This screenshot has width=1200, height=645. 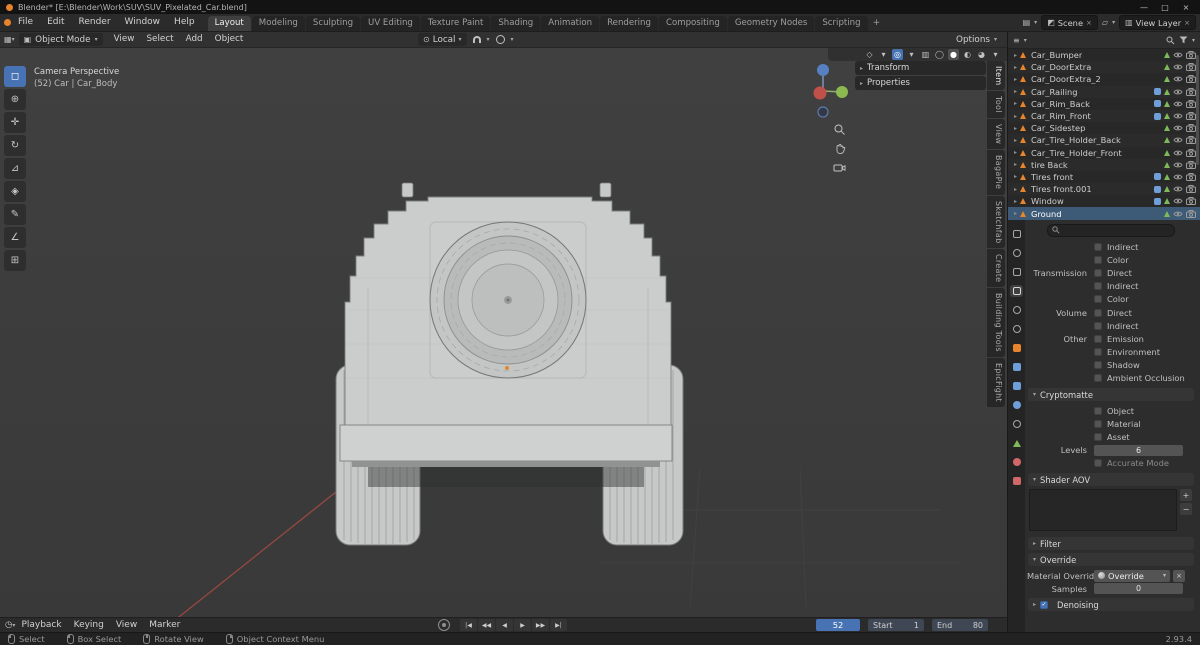 What do you see at coordinates (1104, 213) in the screenshot?
I see `outliner-row: ▸ Ground` at bounding box center [1104, 213].